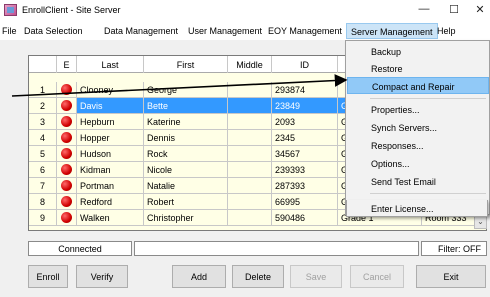 This screenshot has height=297, width=490. I want to click on maximize-button: ☐, so click(454, 9).